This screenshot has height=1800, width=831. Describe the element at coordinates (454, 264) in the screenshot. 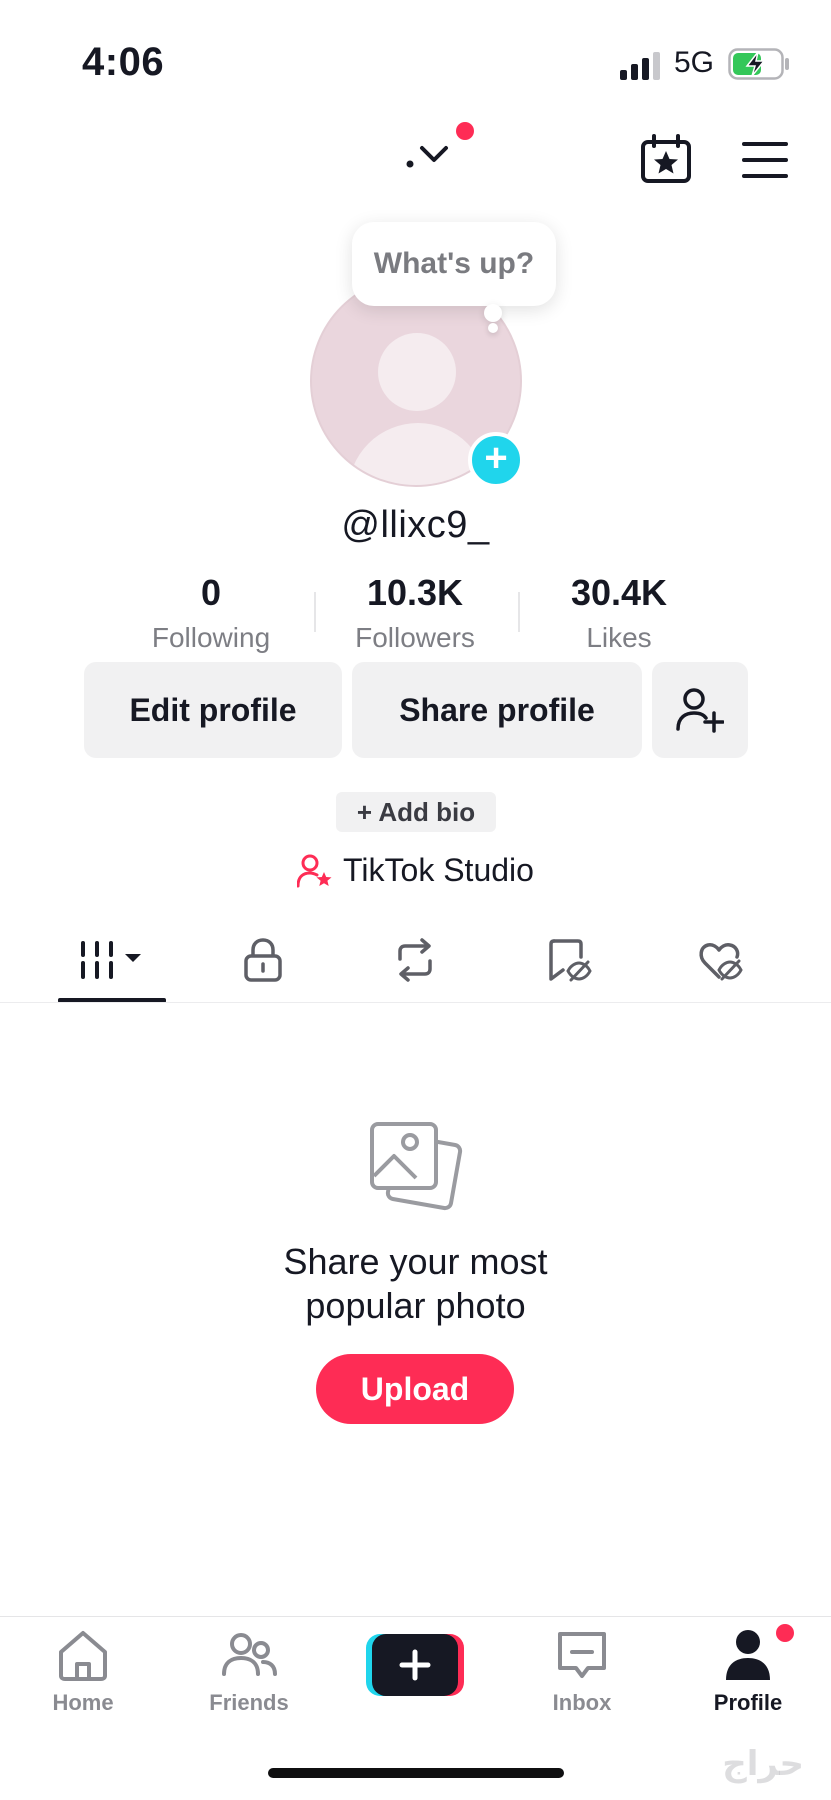

I see `whats-up-bubble: What's up?` at that location.